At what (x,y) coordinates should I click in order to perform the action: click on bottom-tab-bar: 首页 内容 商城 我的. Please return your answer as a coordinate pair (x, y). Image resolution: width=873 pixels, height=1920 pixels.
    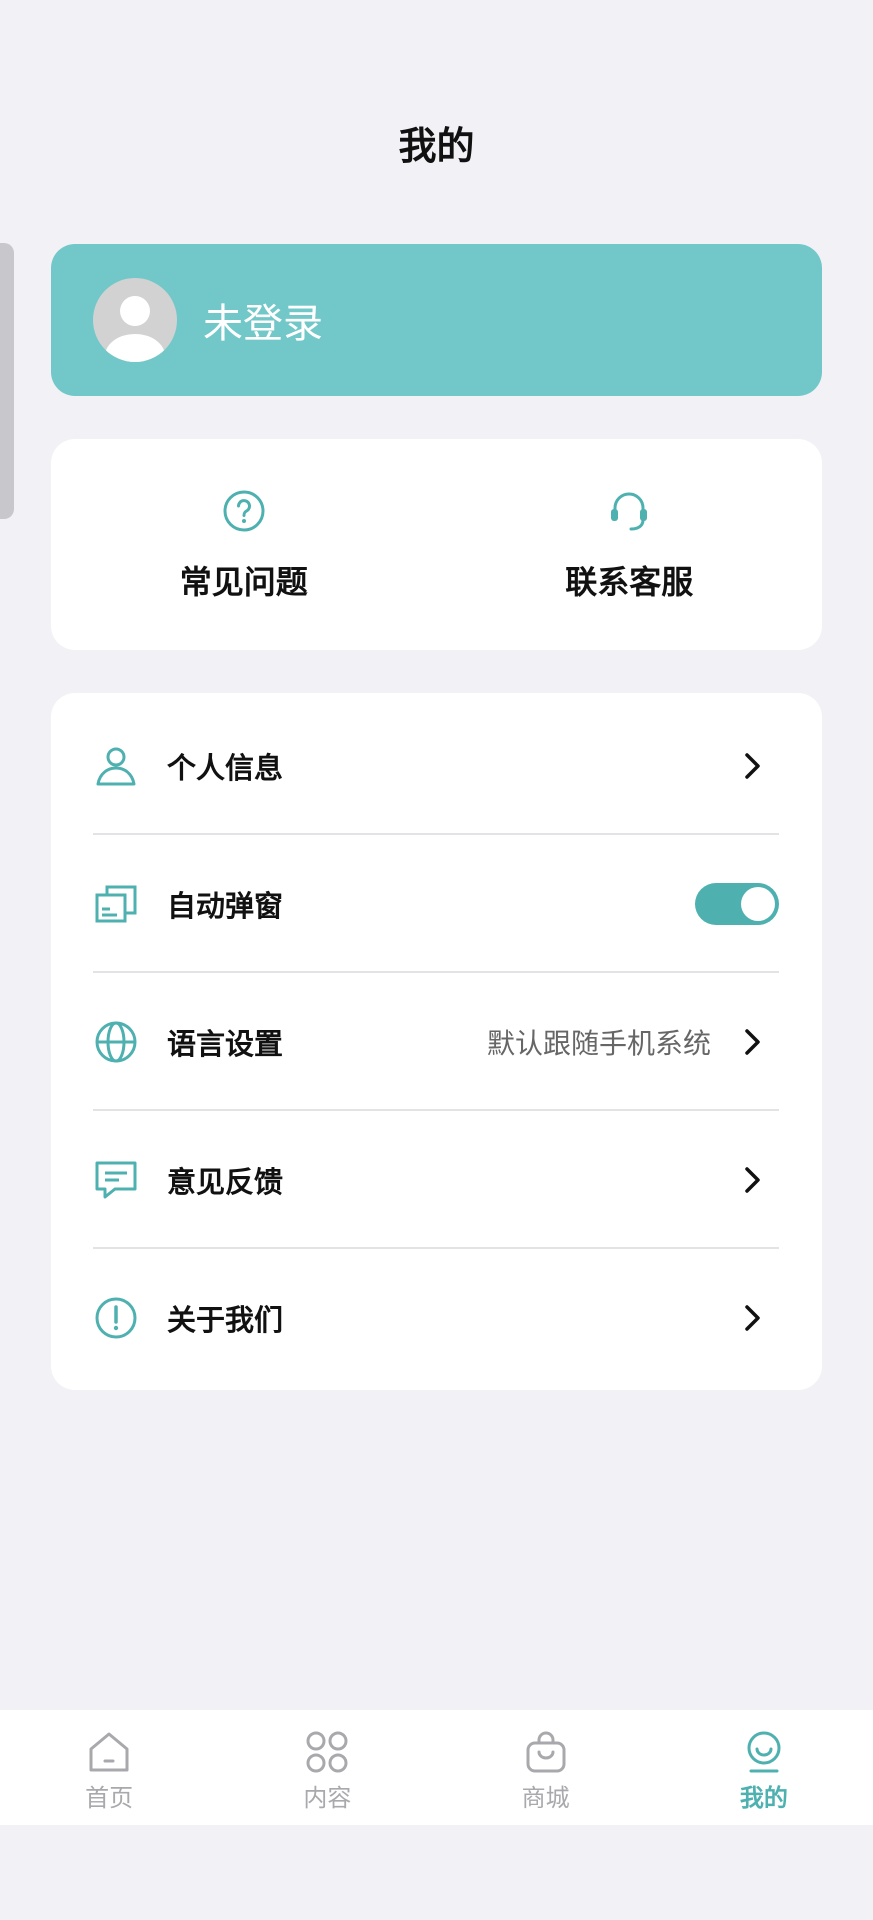
    Looking at the image, I should click on (436, 1767).